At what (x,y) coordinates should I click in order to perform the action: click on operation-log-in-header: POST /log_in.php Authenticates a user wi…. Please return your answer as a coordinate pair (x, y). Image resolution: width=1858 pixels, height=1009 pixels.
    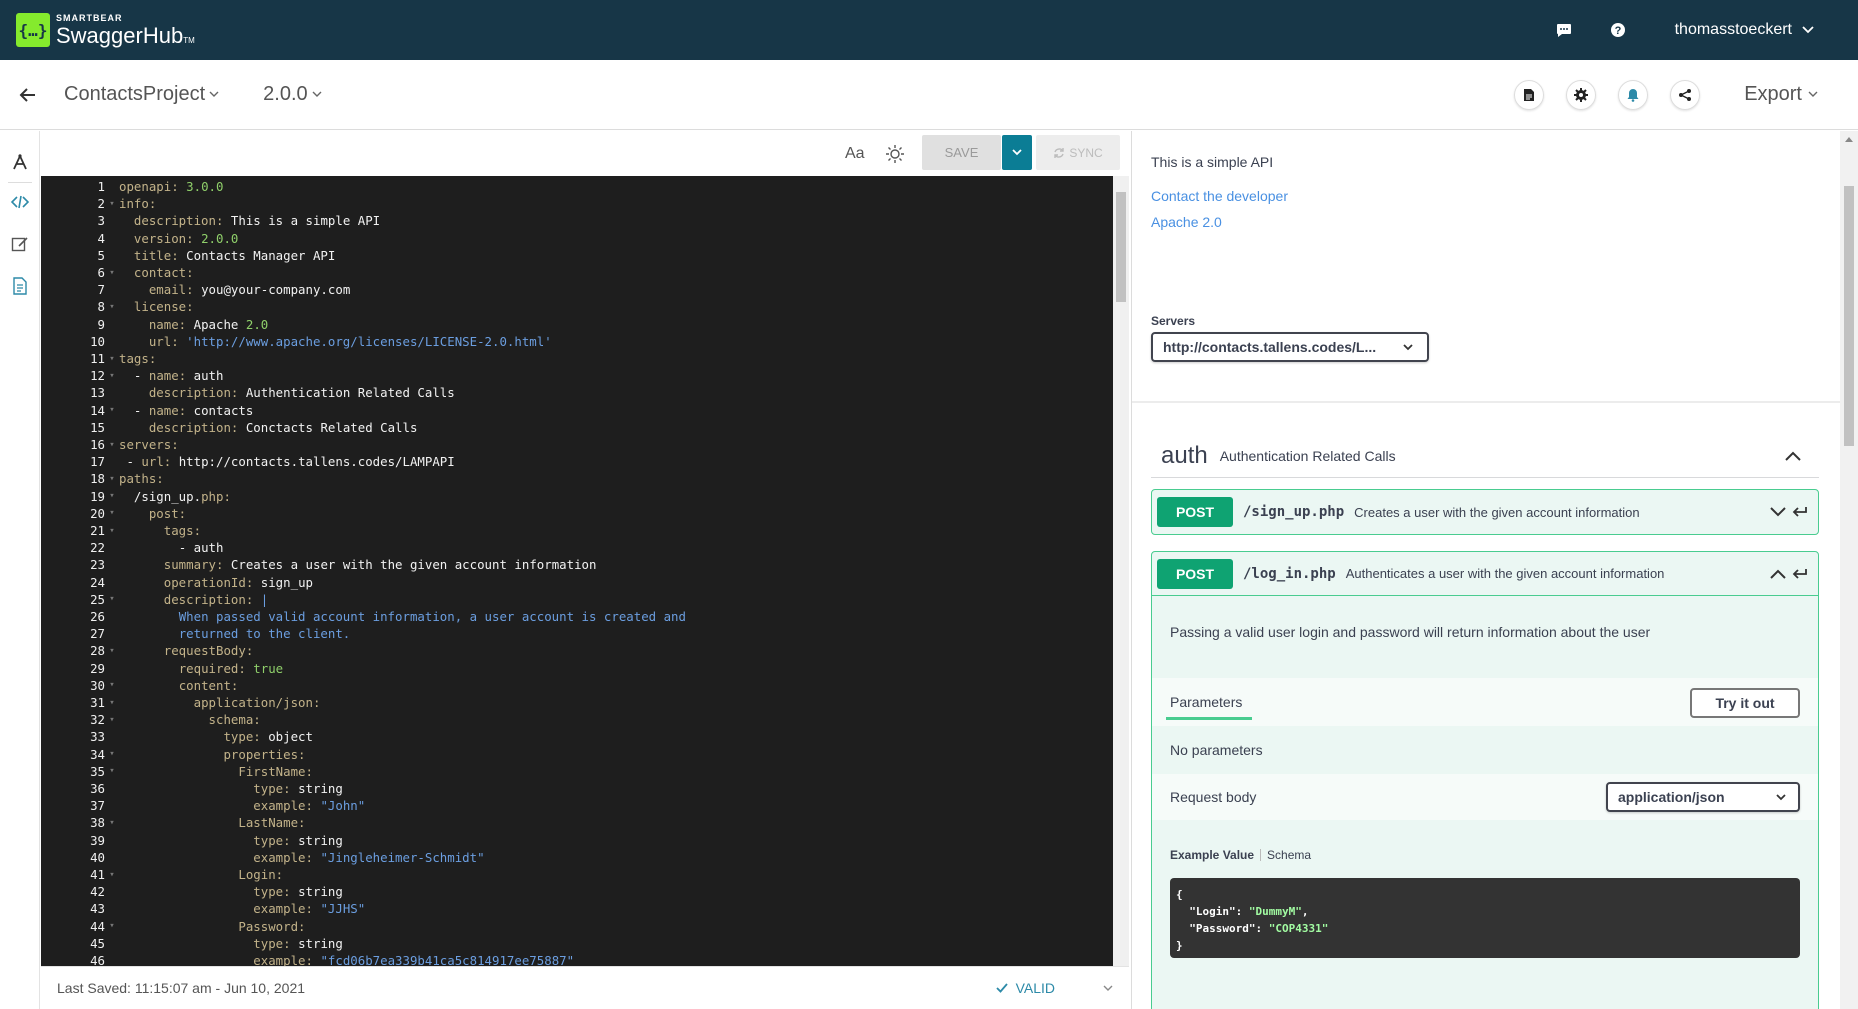
    Looking at the image, I should click on (1485, 574).